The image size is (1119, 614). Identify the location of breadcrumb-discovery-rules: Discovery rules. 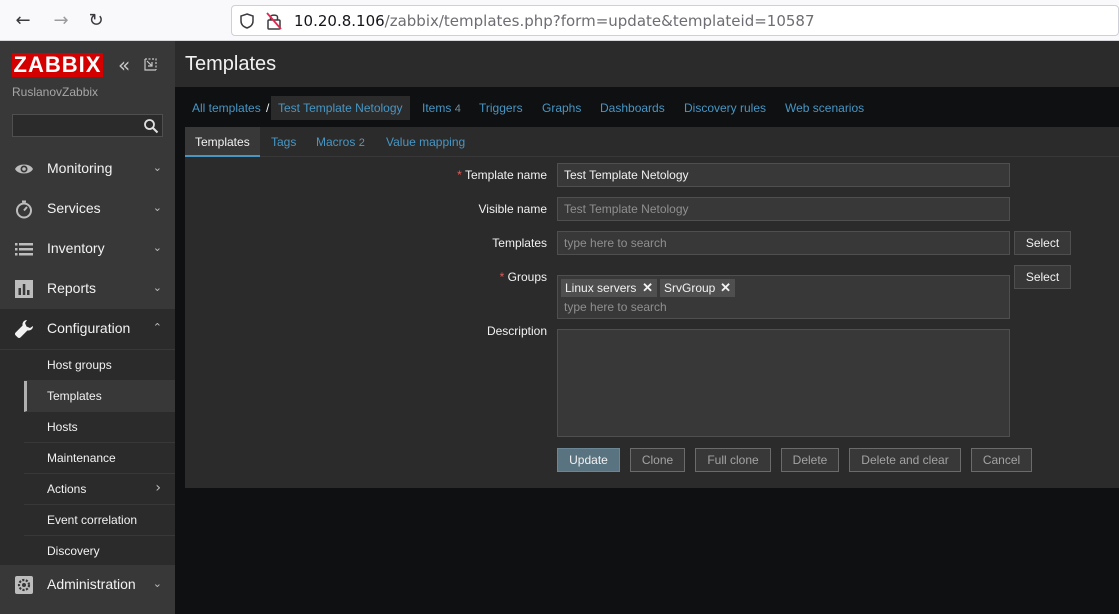
(725, 108).